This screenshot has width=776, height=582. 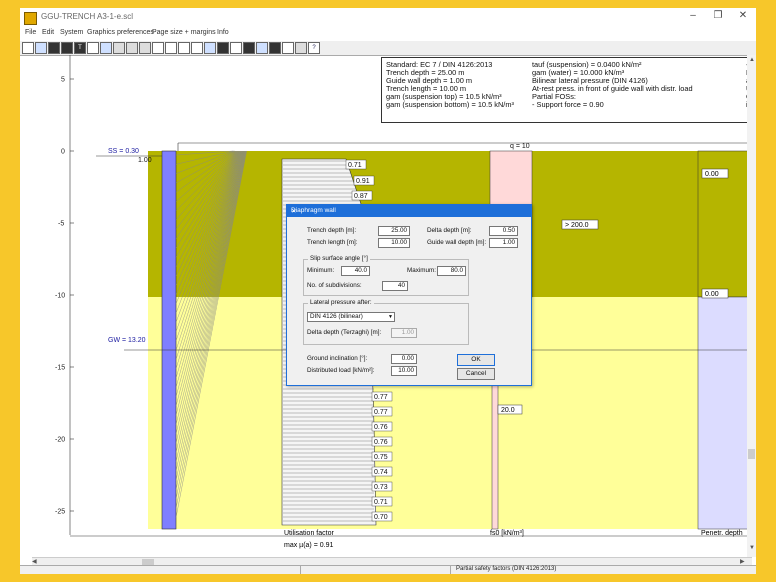 What do you see at coordinates (127, 340) in the screenshot?
I see `gw-label: GW = 13.20` at bounding box center [127, 340].